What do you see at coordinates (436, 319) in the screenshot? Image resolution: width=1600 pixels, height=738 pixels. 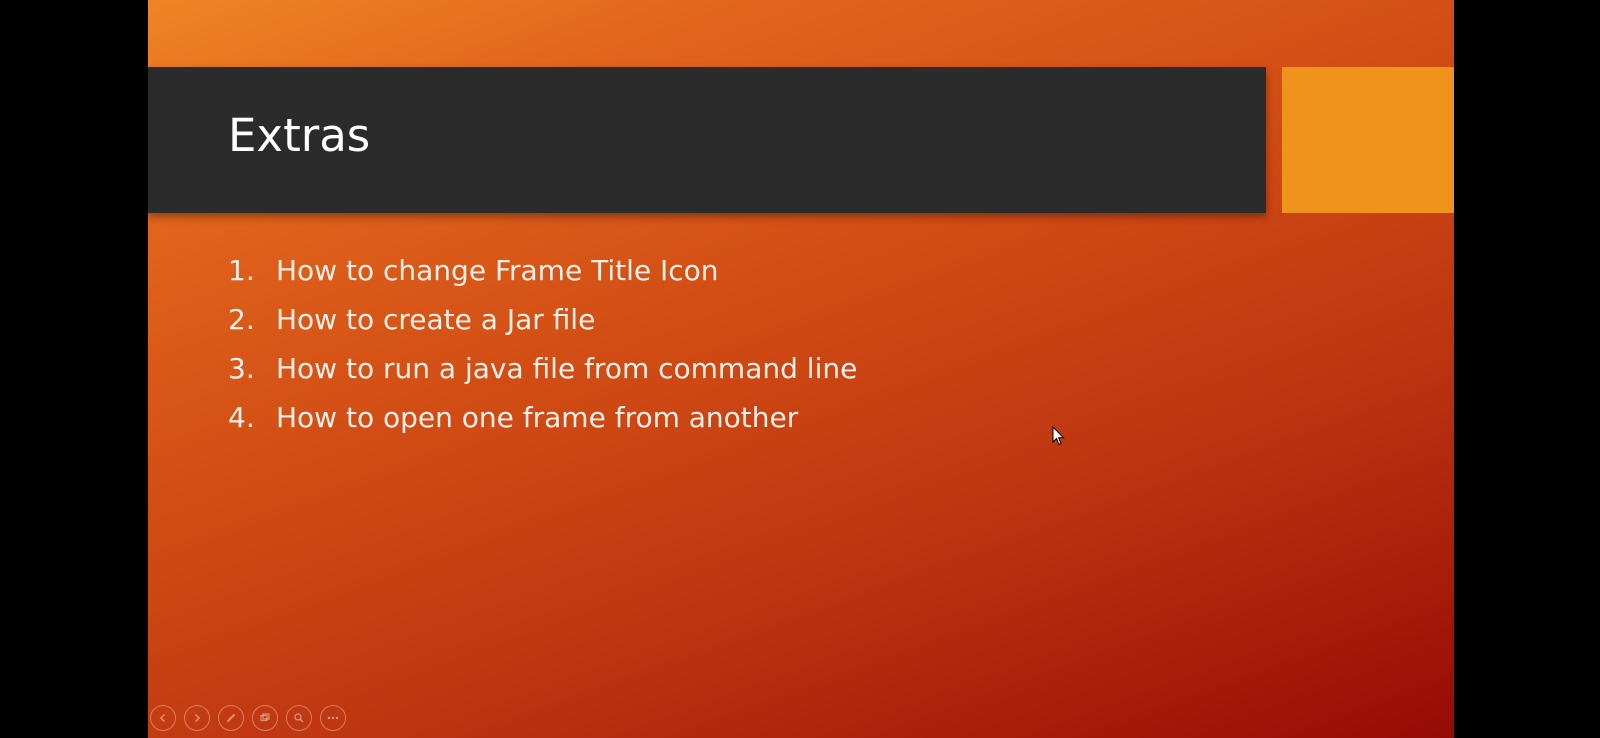 I see `list-item-text: How to create a Jar file` at bounding box center [436, 319].